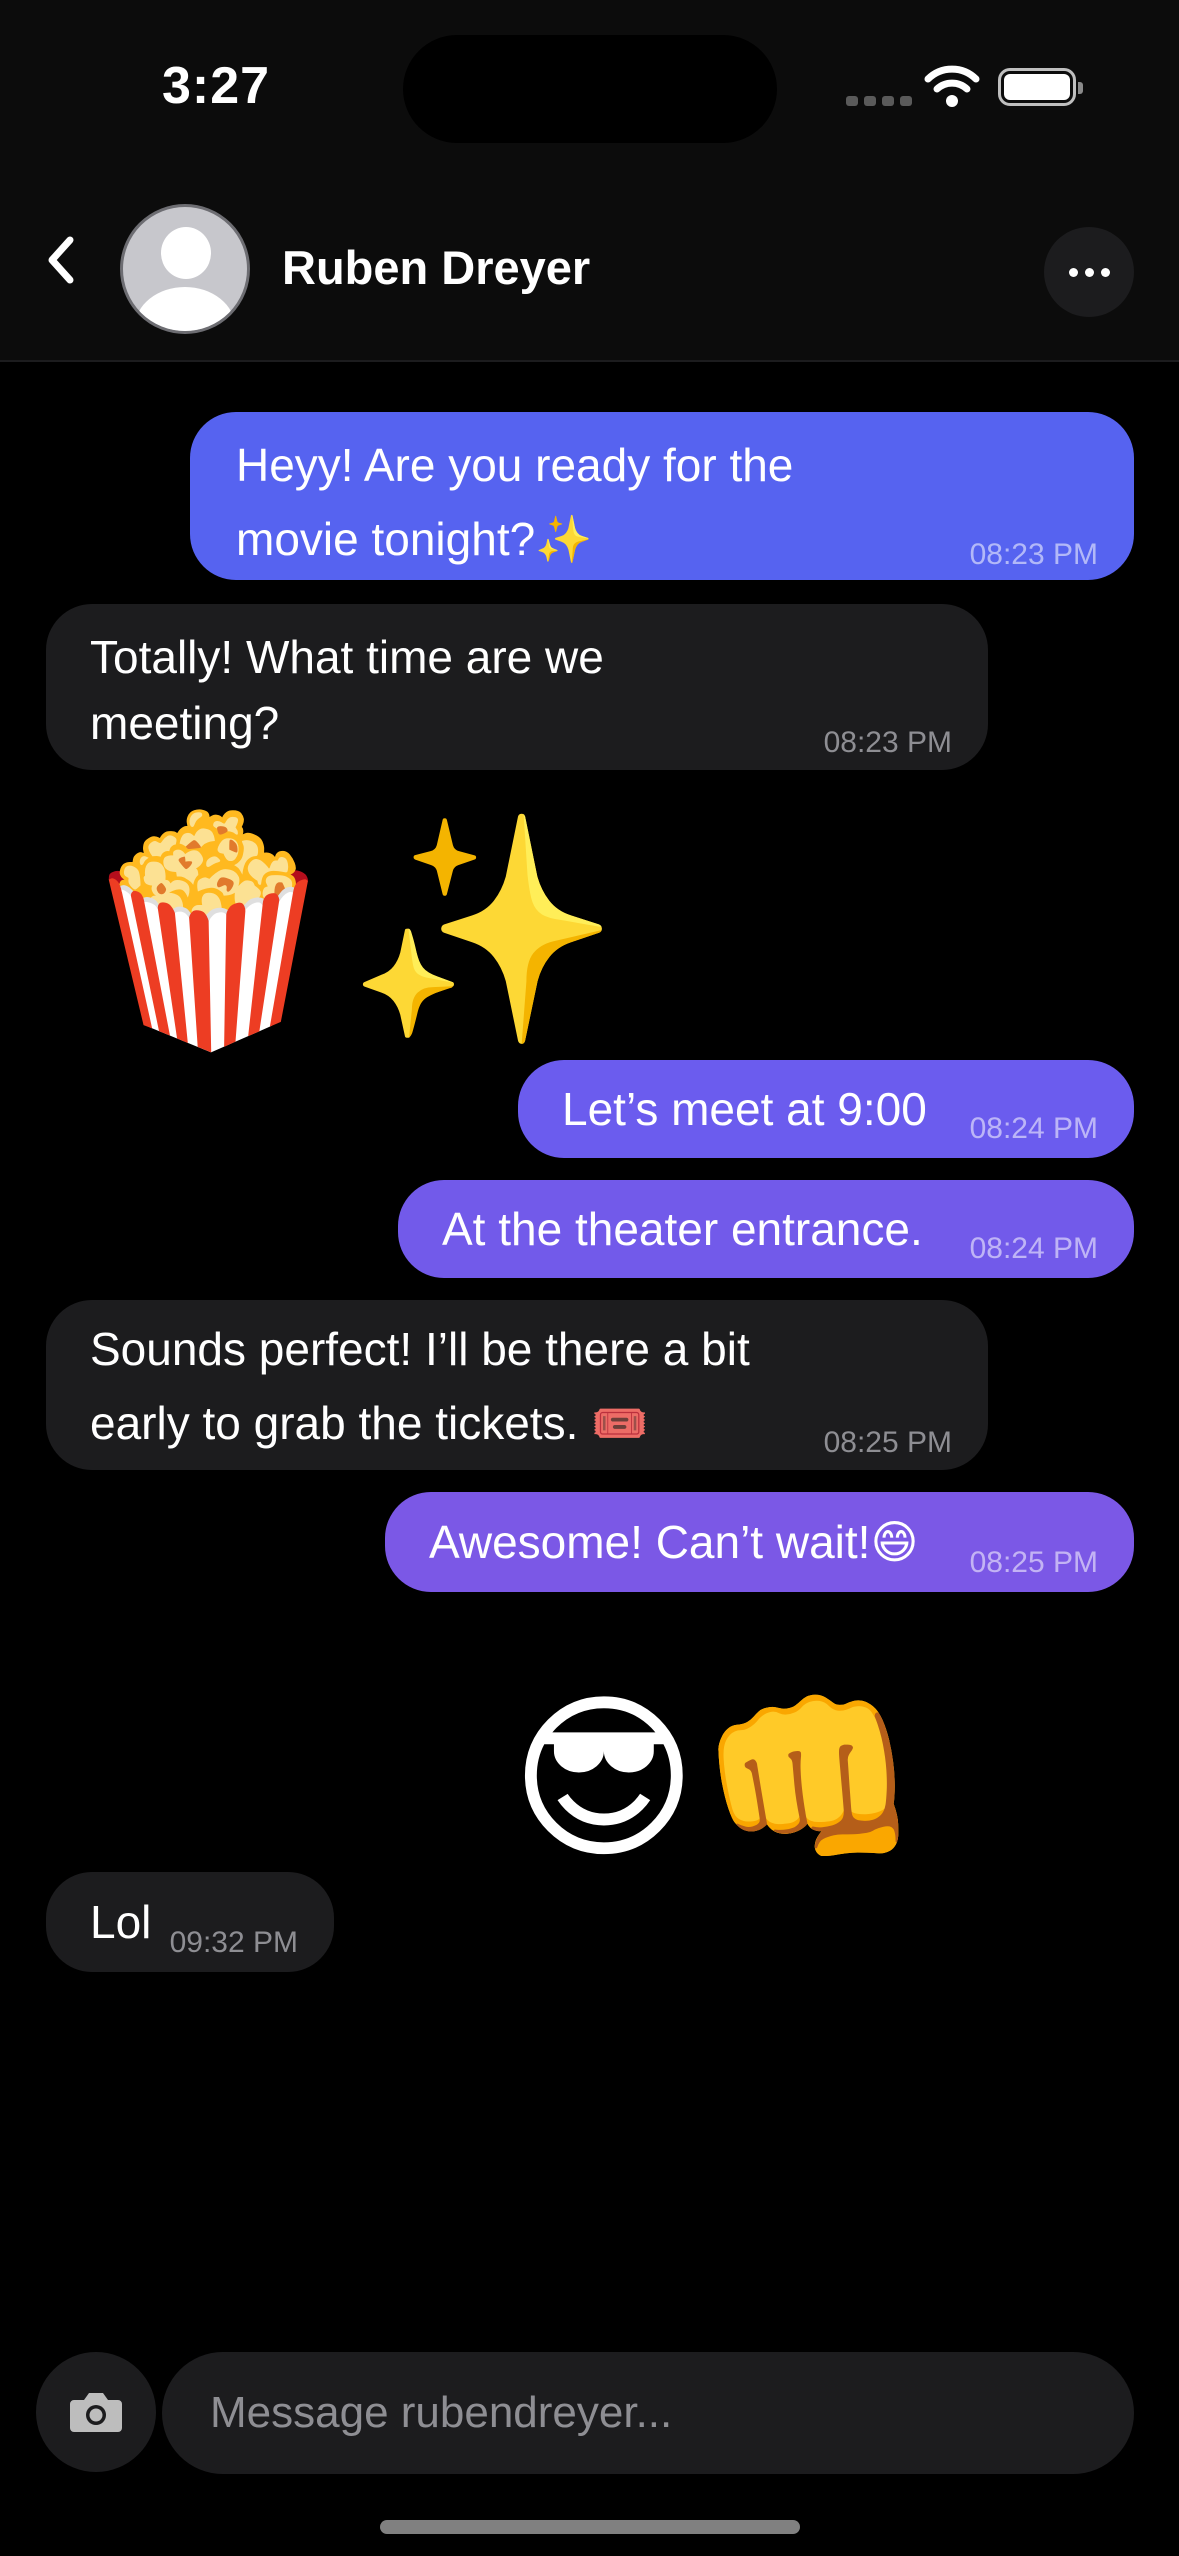  I want to click on camera-button, so click(96, 2412).